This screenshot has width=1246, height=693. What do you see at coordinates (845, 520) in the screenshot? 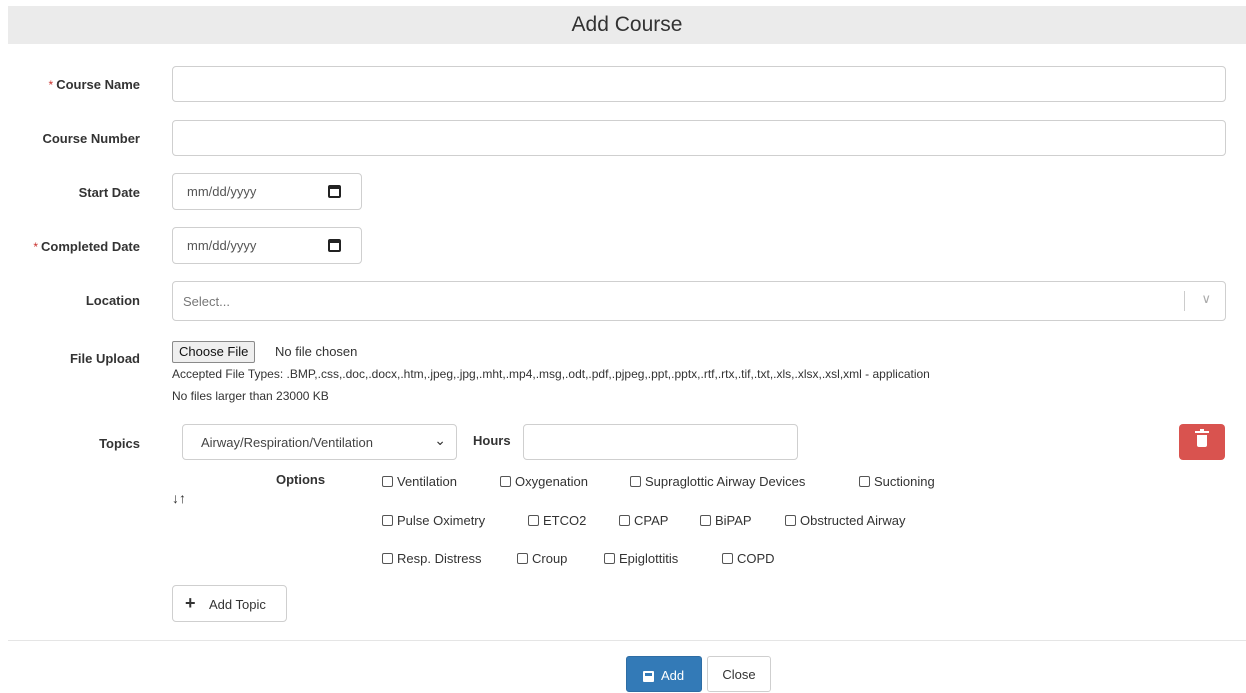
I see `option-checkbox: Obstructed Airway` at bounding box center [845, 520].